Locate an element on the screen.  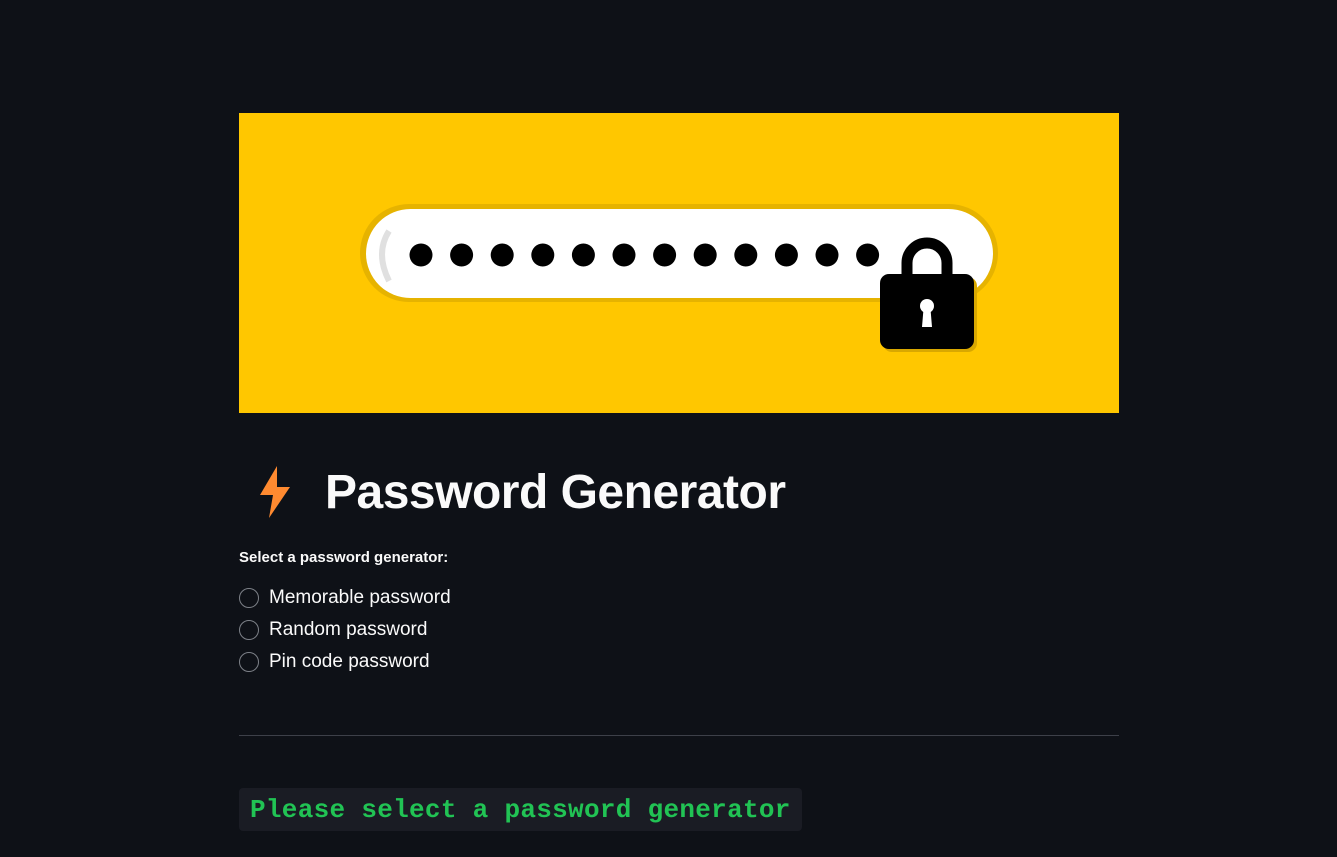
page-header: Password Generator is located at coordinates (512, 492).